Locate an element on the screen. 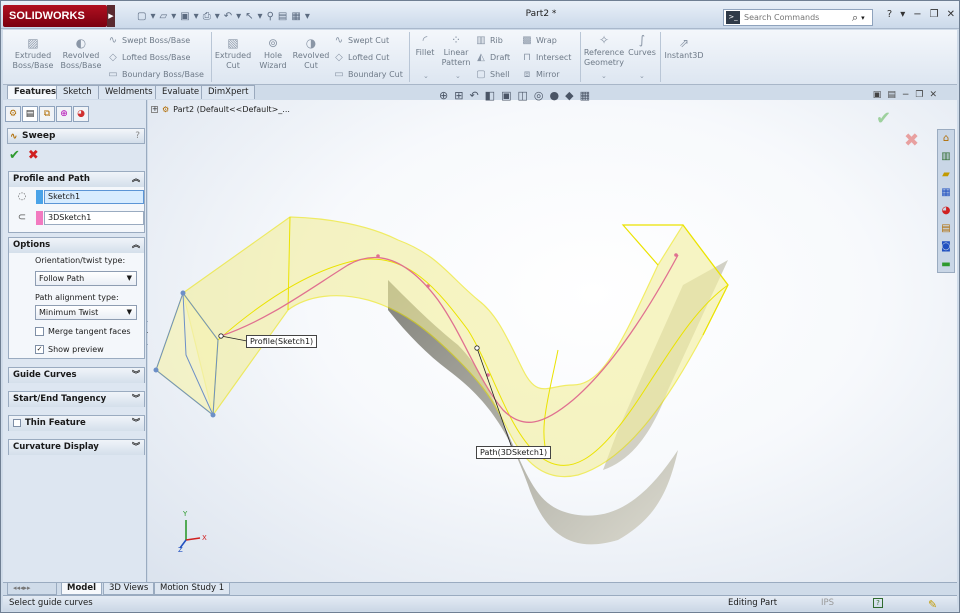  group-header: Curvature Display ︾ is located at coordinates (76, 447).